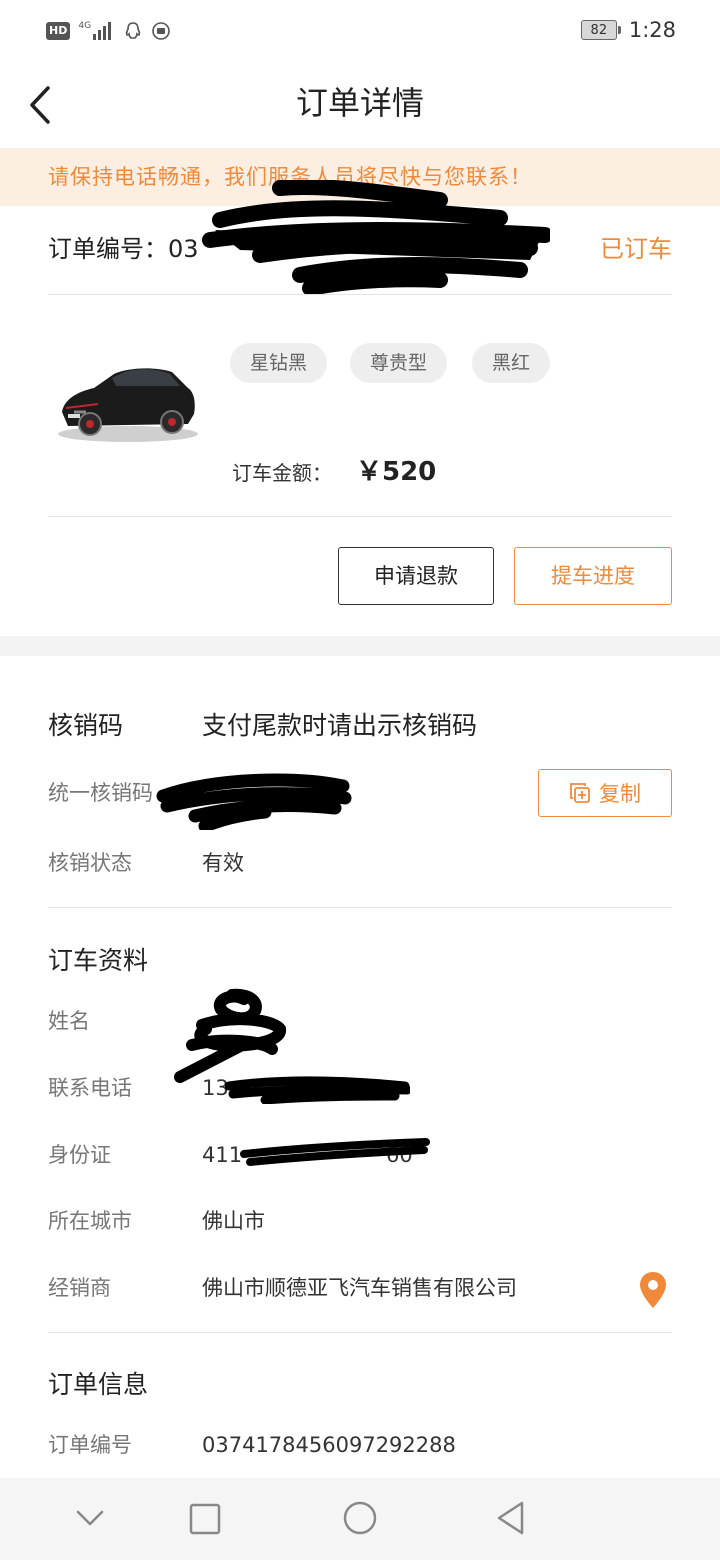 This screenshot has height=1560, width=720. Describe the element at coordinates (653, 1290) in the screenshot. I see `location-pin-icon` at that location.